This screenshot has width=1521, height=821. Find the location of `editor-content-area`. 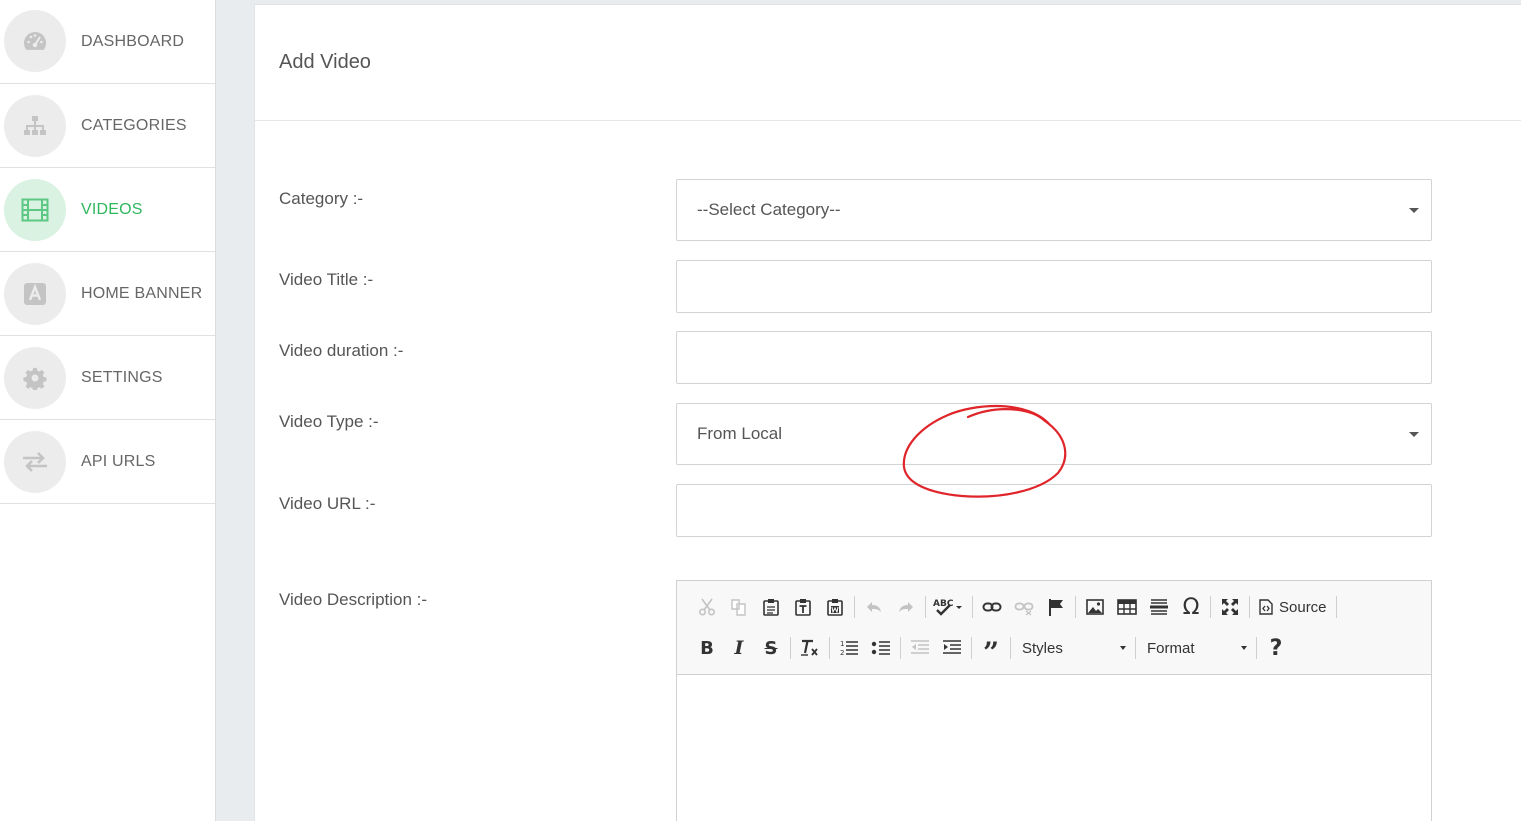

editor-content-area is located at coordinates (1054, 748).